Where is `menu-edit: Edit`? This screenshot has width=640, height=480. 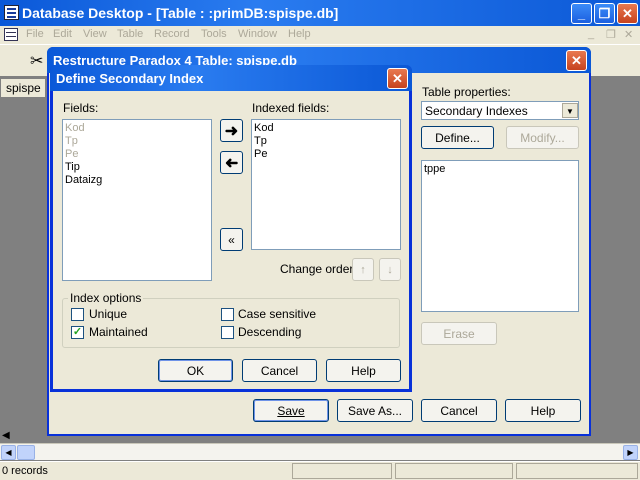
menu-edit: Edit is located at coordinates (62, 34).